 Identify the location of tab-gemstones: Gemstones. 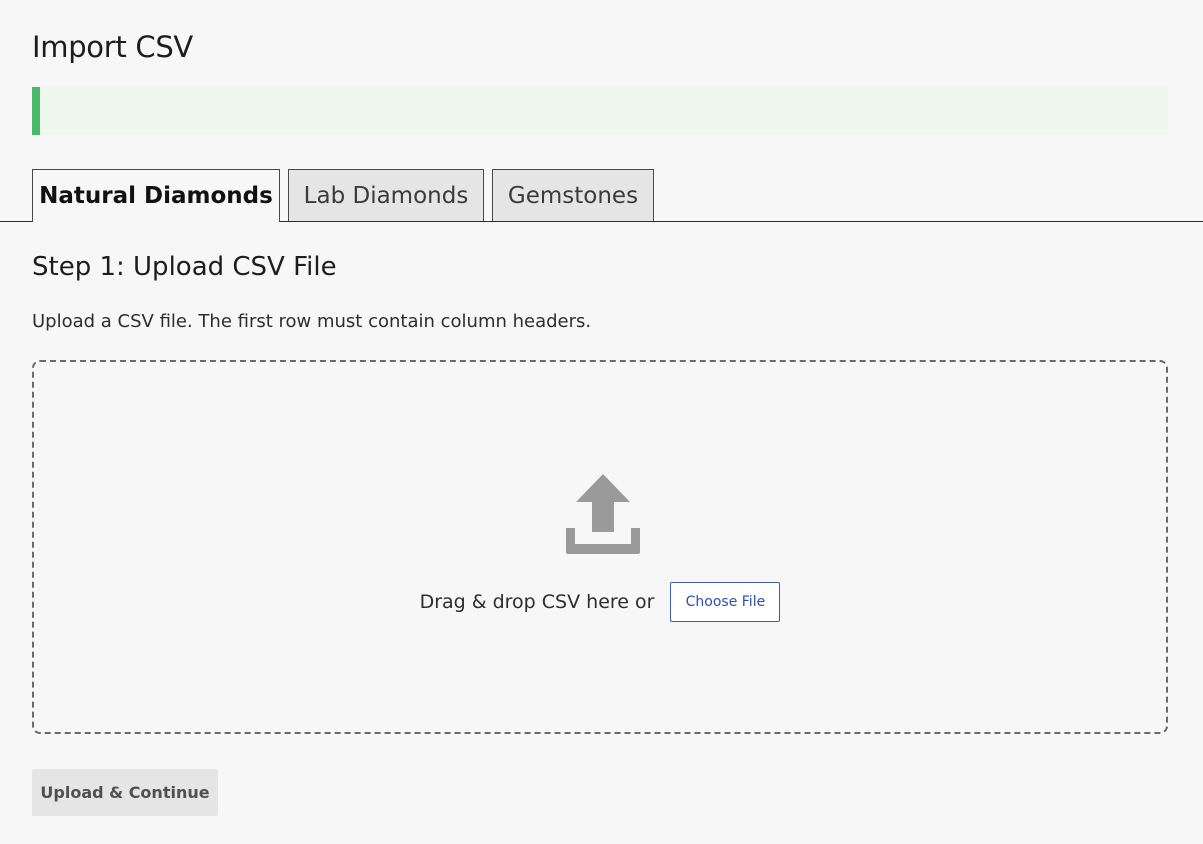
(573, 195).